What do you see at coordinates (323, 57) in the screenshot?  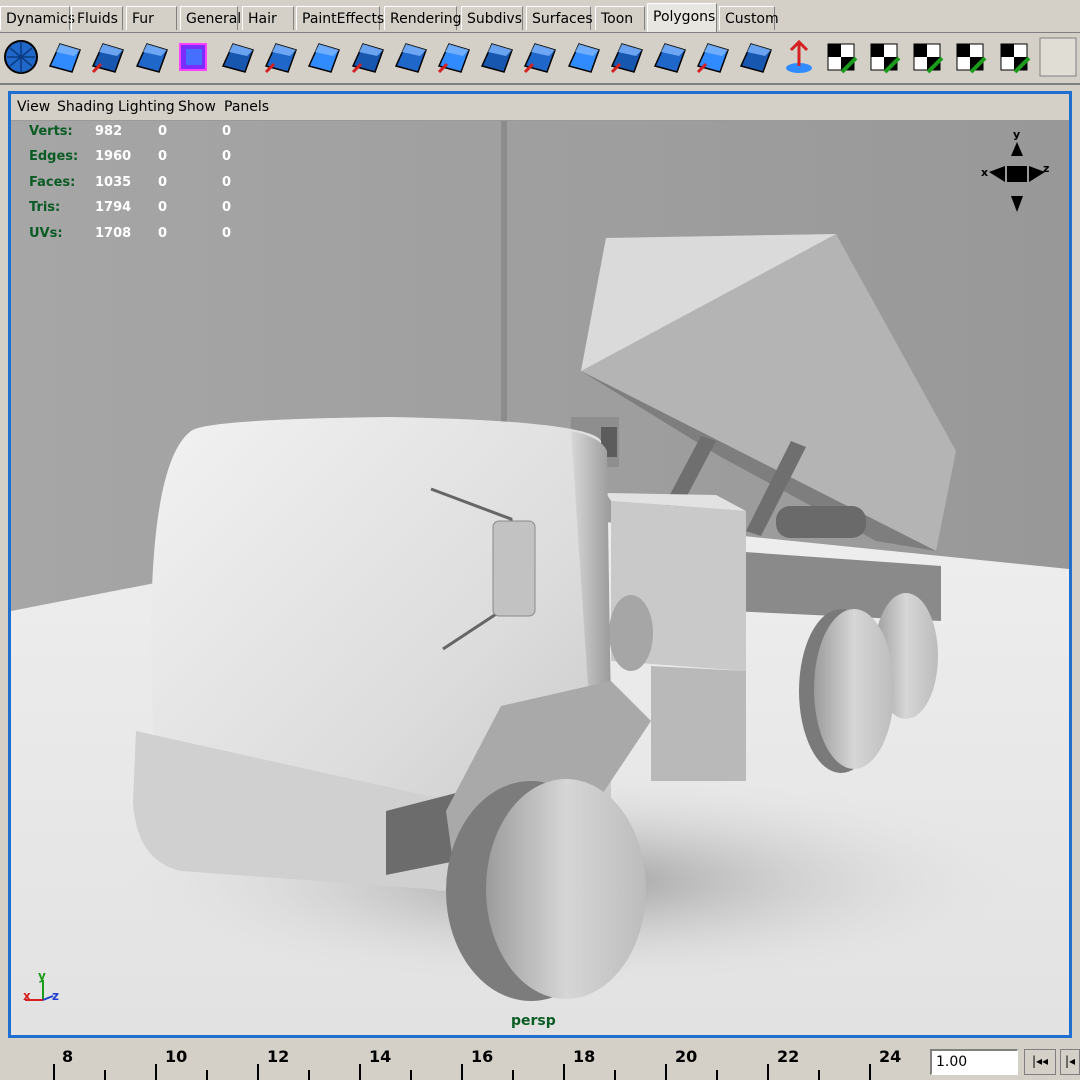 I see `extrude-face-button` at bounding box center [323, 57].